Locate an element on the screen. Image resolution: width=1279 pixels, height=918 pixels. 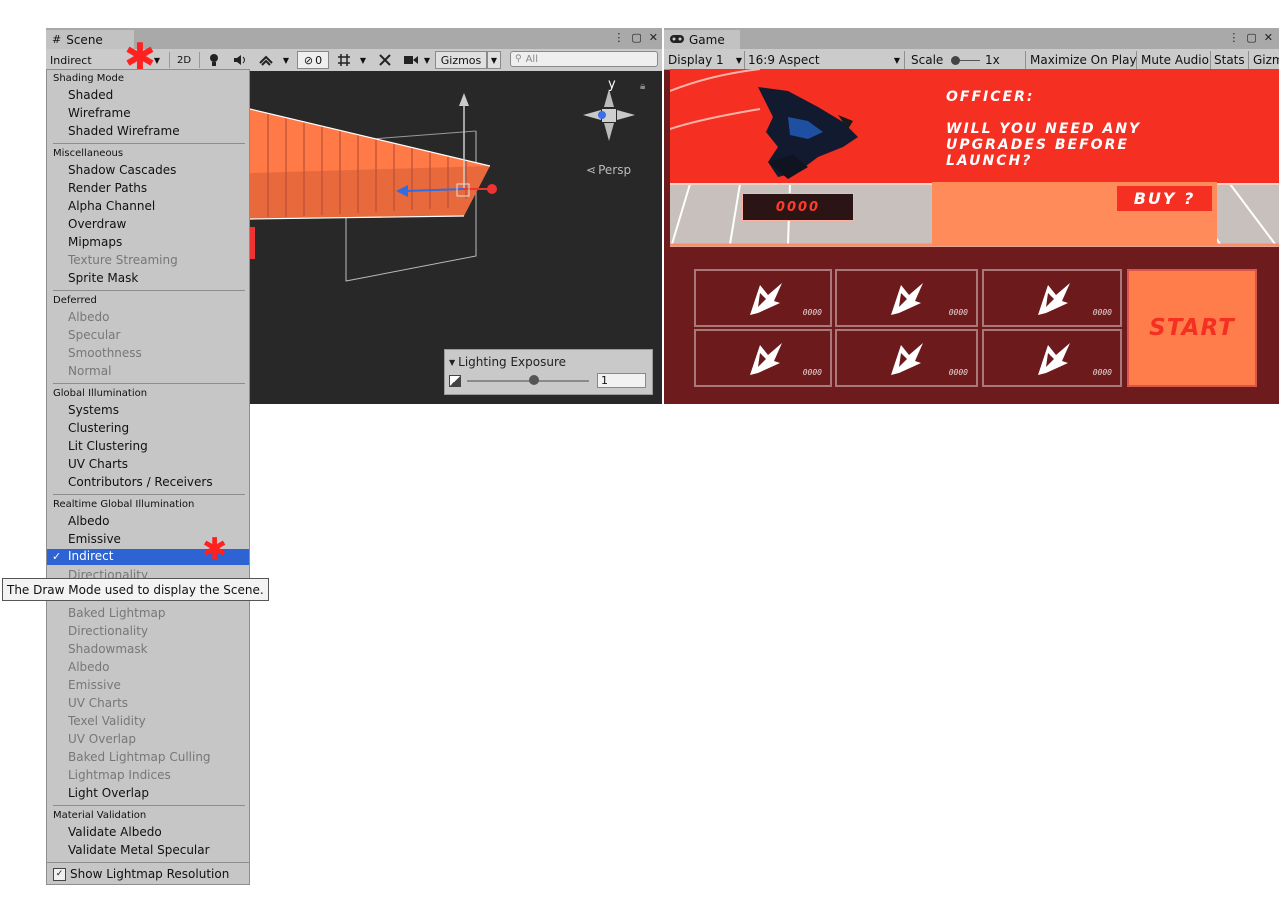
menu-item-overdraw: Overdraw is located at coordinates (148, 225).